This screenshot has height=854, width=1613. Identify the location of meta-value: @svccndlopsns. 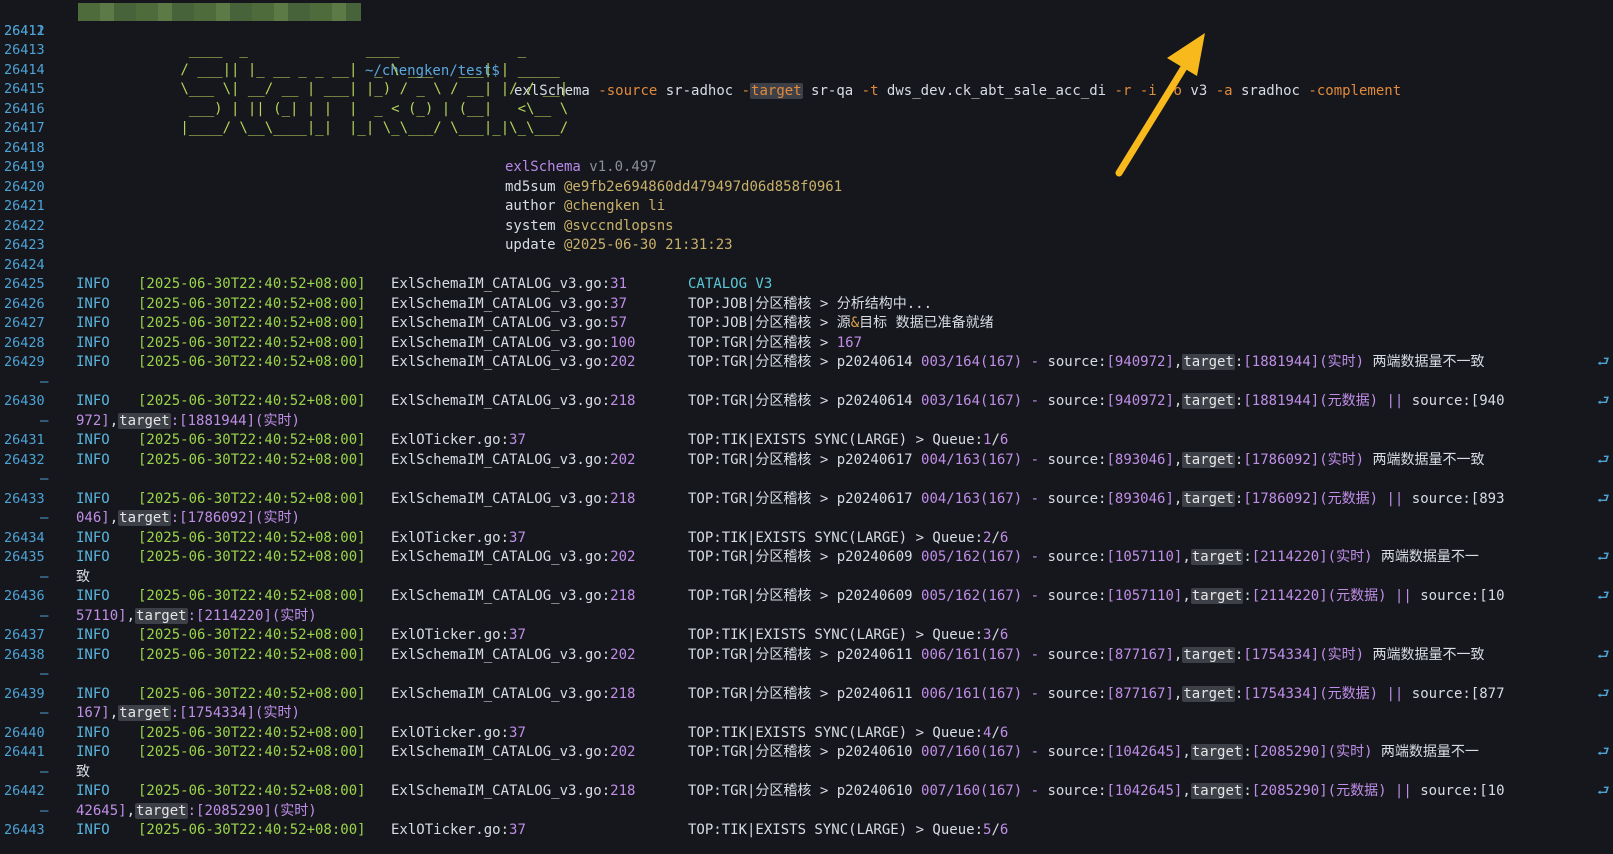
(614, 225).